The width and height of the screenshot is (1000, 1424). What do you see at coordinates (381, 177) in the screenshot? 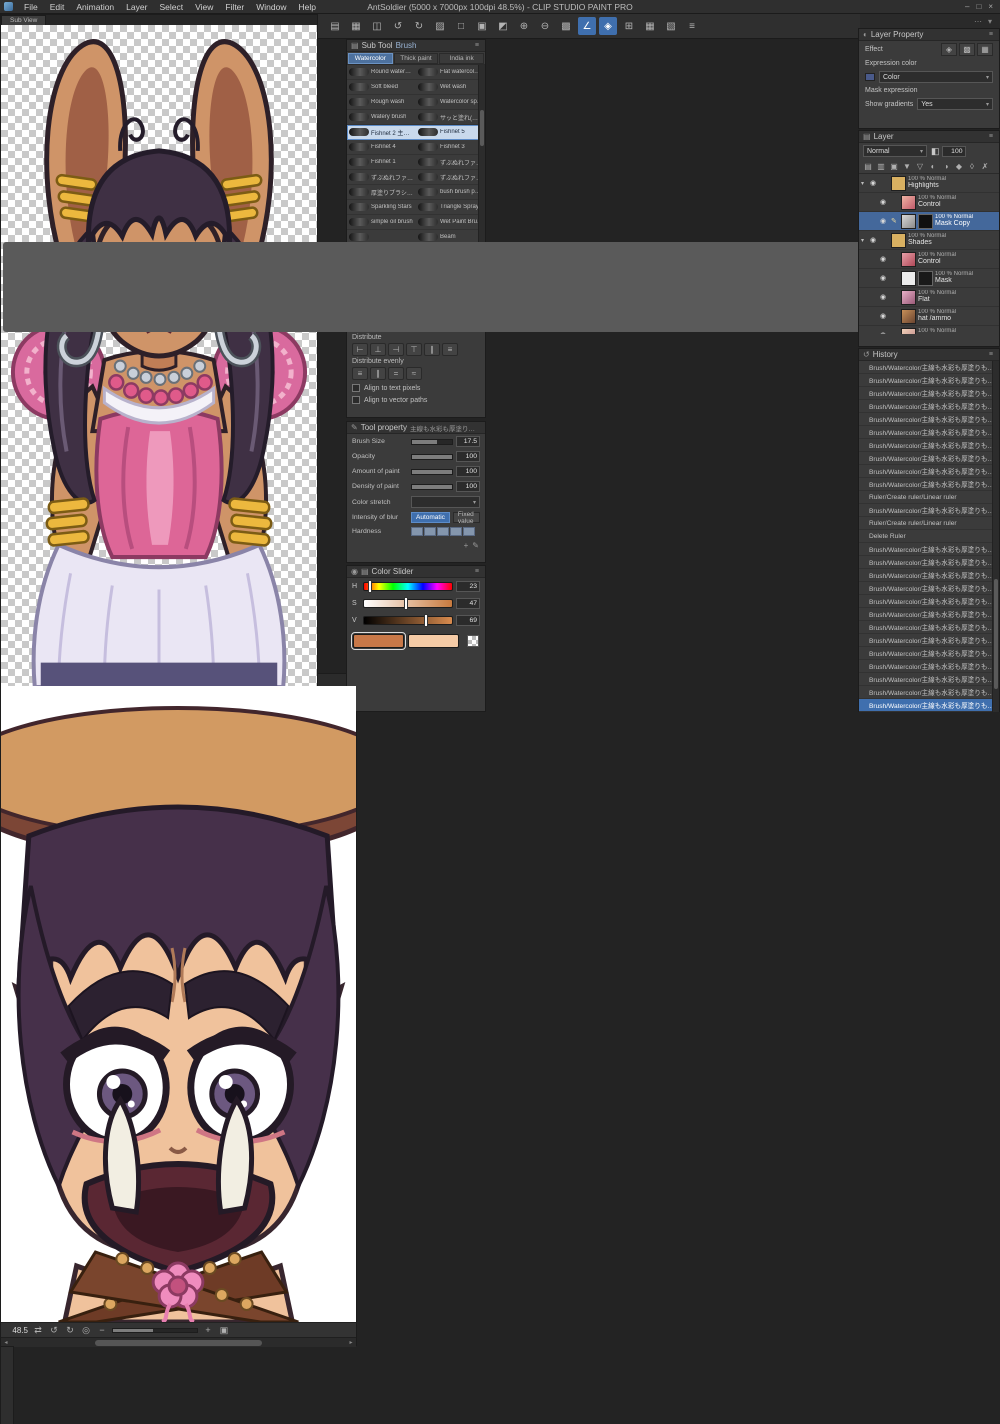
I see `brush-item: ずぶぬれファイバー水彩` at bounding box center [381, 177].